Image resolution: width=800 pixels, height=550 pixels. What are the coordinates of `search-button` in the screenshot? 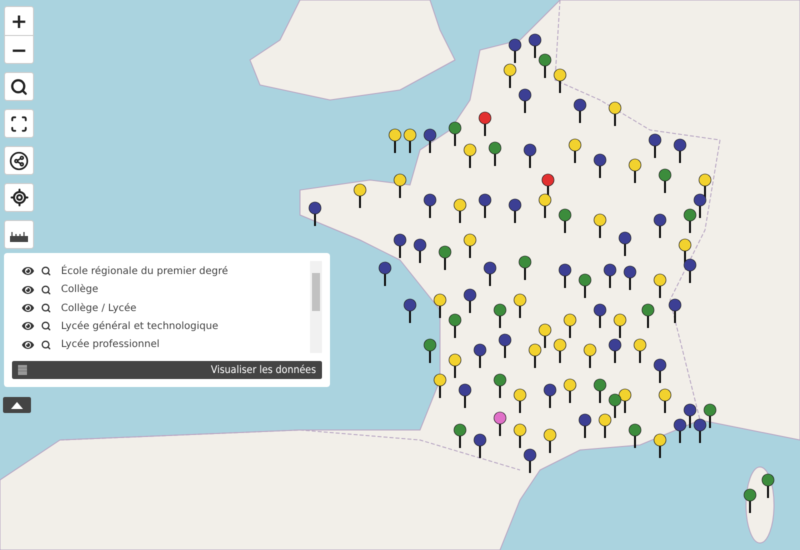 It's located at (19, 86).